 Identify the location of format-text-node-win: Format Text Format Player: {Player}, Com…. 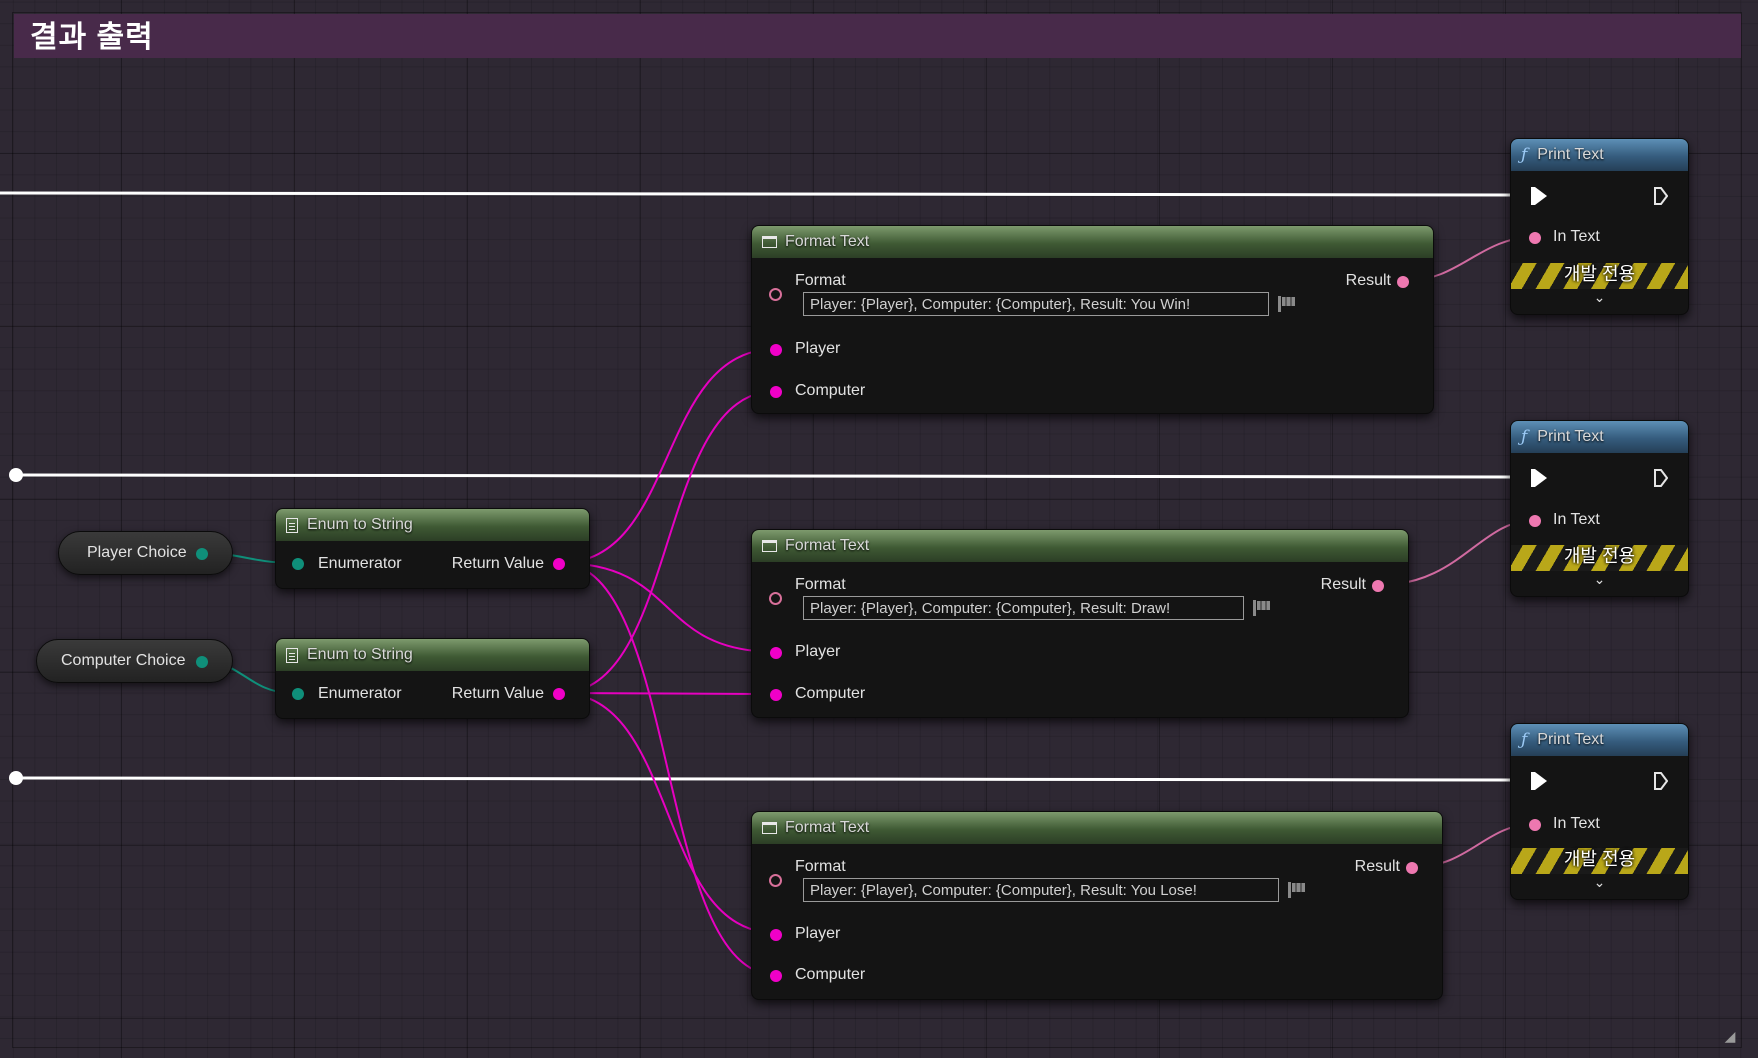
(1092, 319).